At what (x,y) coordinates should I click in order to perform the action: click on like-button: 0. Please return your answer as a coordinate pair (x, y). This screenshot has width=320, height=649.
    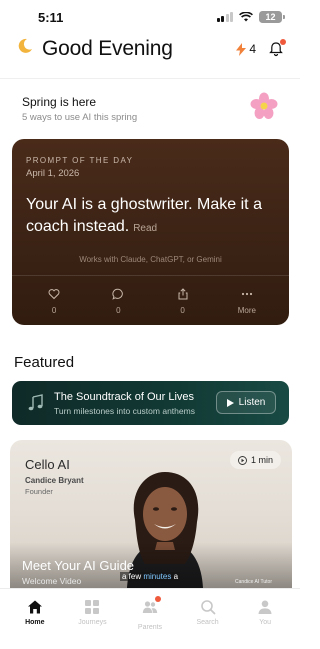
    Looking at the image, I should click on (54, 303).